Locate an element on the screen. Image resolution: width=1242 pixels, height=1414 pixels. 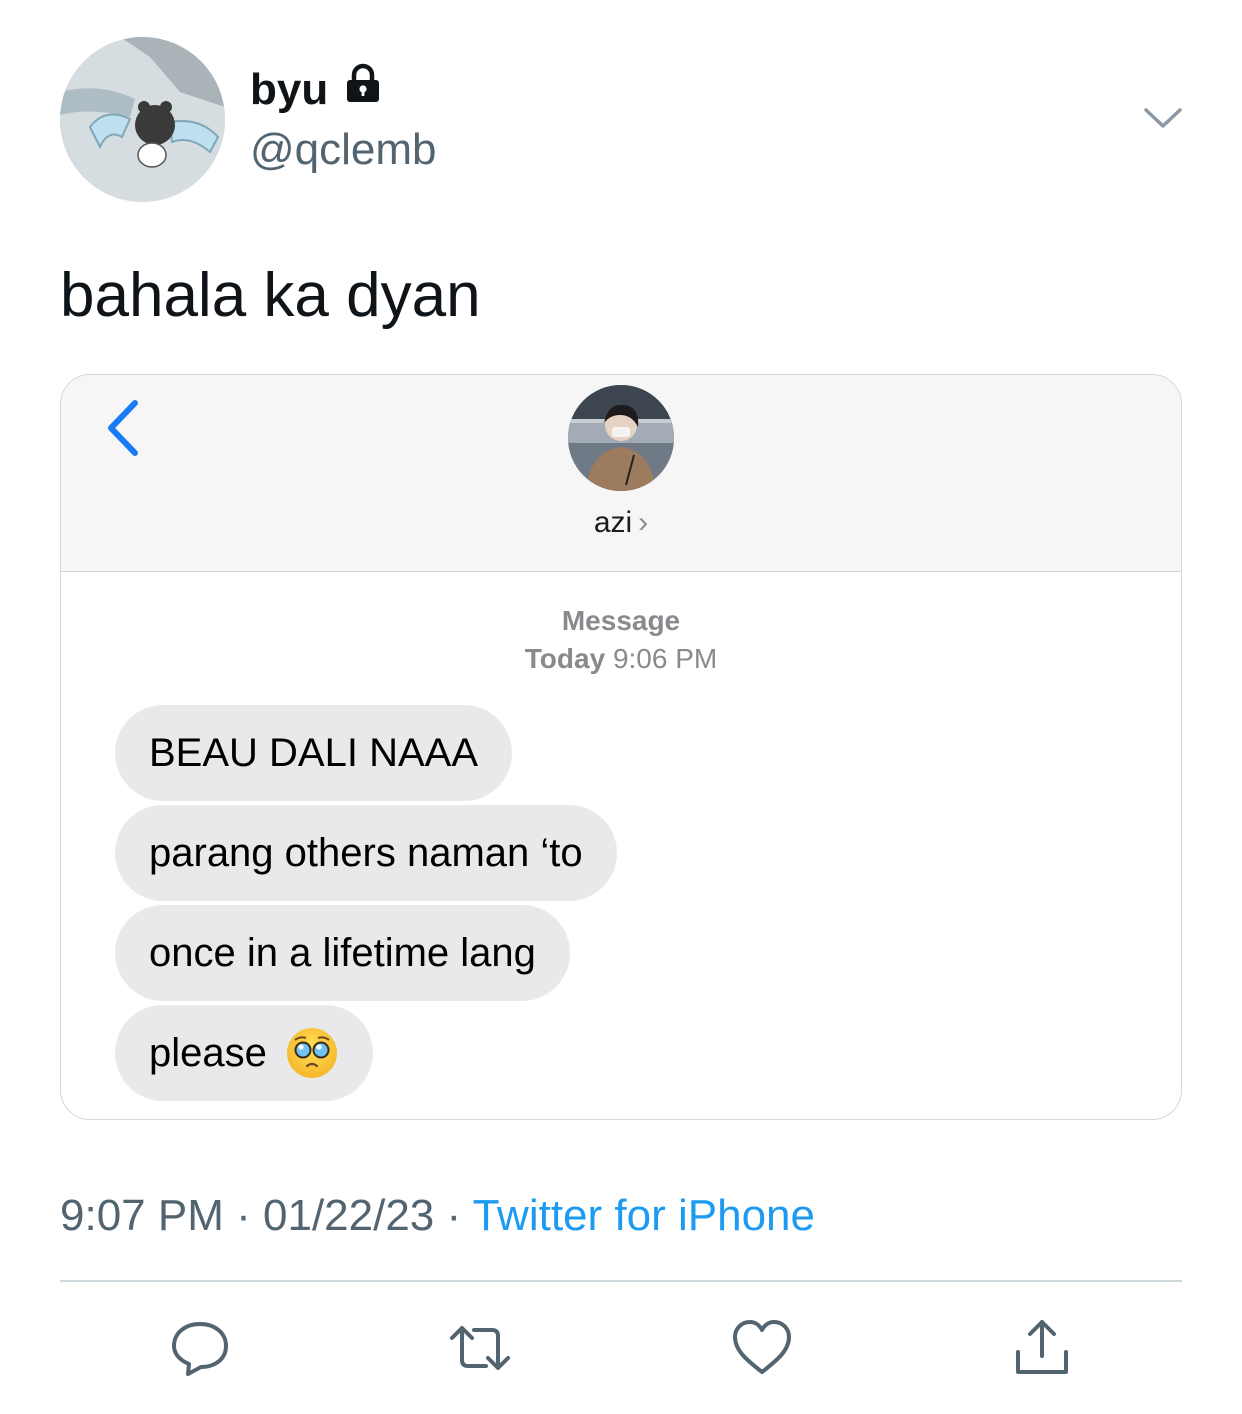
author-display-name: byu is located at coordinates (289, 90).